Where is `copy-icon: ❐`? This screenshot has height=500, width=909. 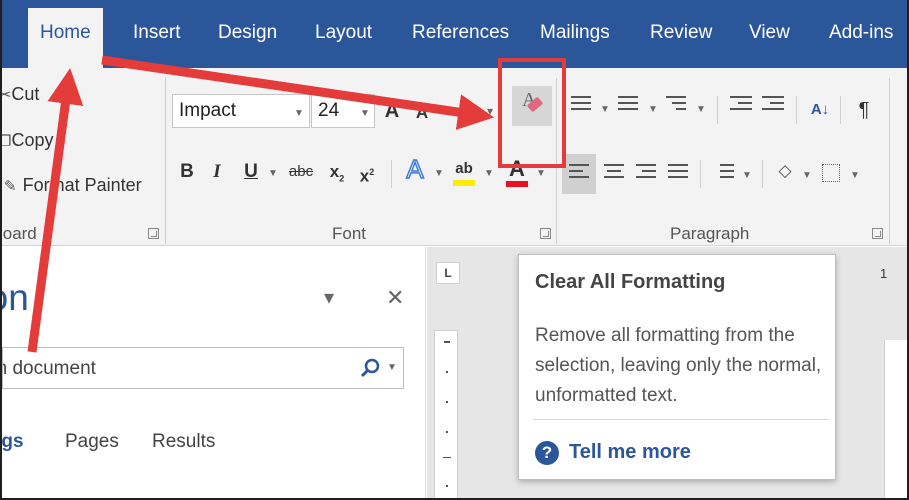
copy-icon: ❐ is located at coordinates (6, 141).